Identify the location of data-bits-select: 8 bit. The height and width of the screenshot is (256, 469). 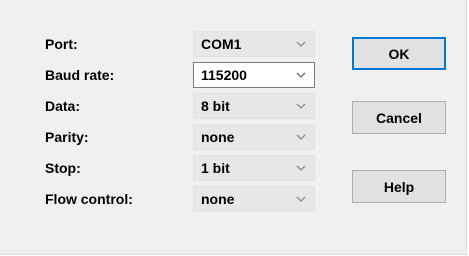
(254, 106).